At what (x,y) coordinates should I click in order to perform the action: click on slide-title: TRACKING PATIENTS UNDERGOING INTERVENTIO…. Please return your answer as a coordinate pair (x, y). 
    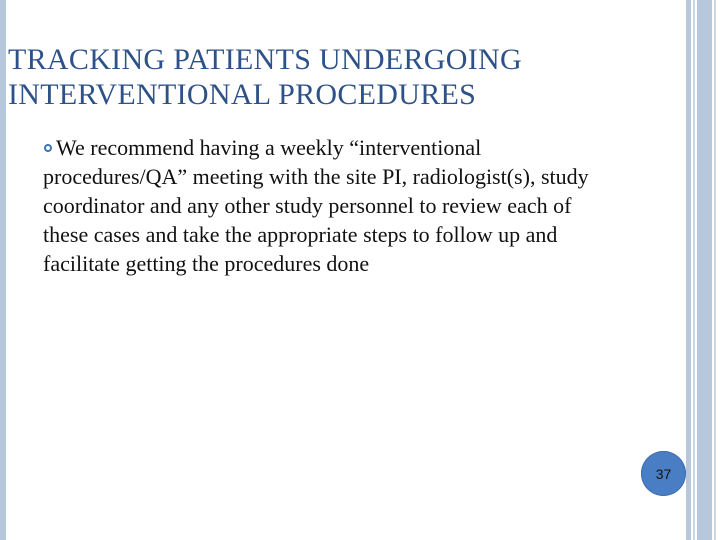
    Looking at the image, I should click on (265, 77).